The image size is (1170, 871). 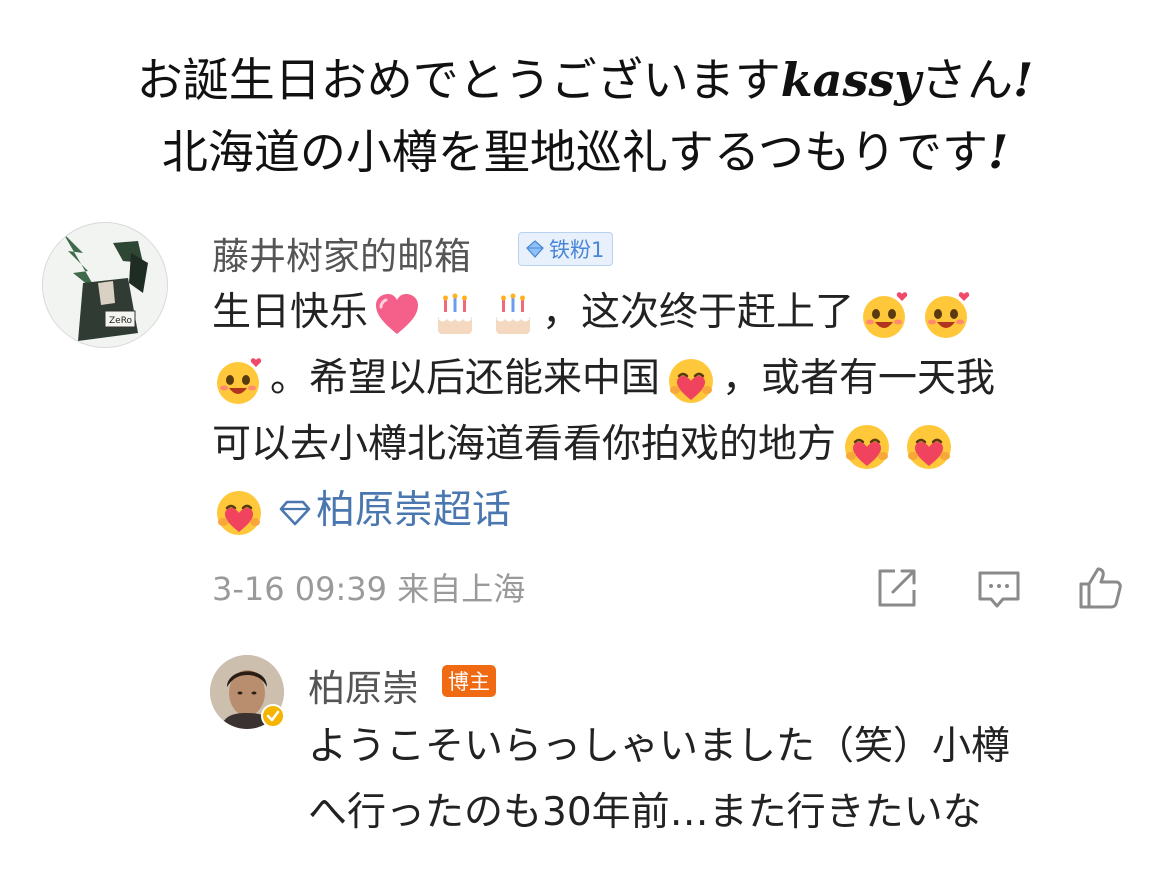 What do you see at coordinates (672, 511) in the screenshot?
I see `comment-line-4: 柏原崇超话` at bounding box center [672, 511].